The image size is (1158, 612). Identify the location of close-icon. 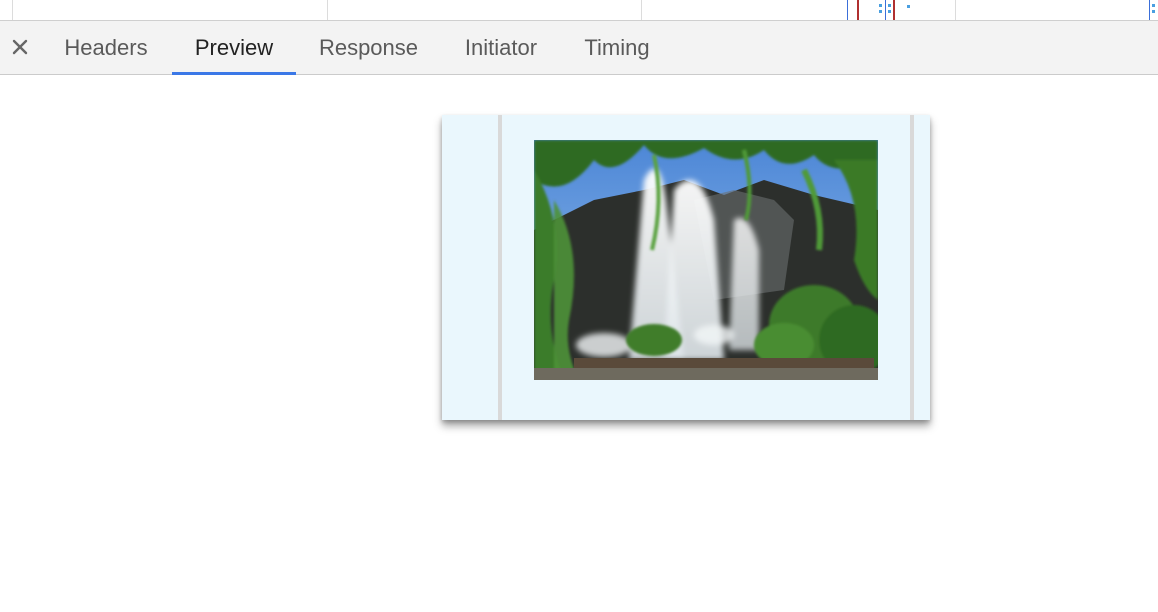
(20, 47).